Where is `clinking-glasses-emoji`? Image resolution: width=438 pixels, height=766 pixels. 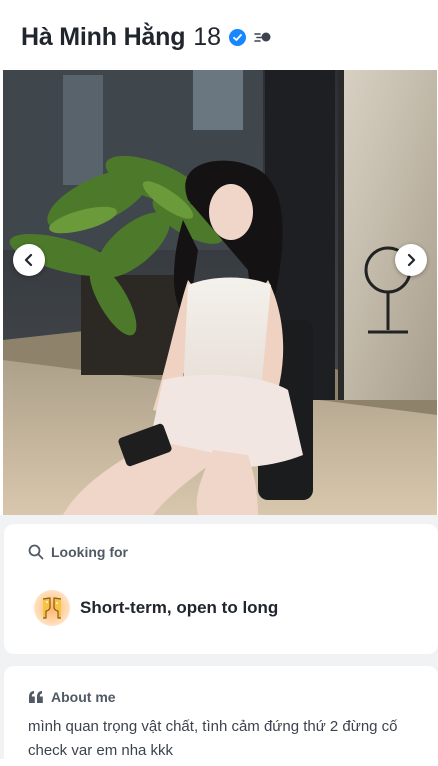
clinking-glasses-emoji is located at coordinates (52, 608).